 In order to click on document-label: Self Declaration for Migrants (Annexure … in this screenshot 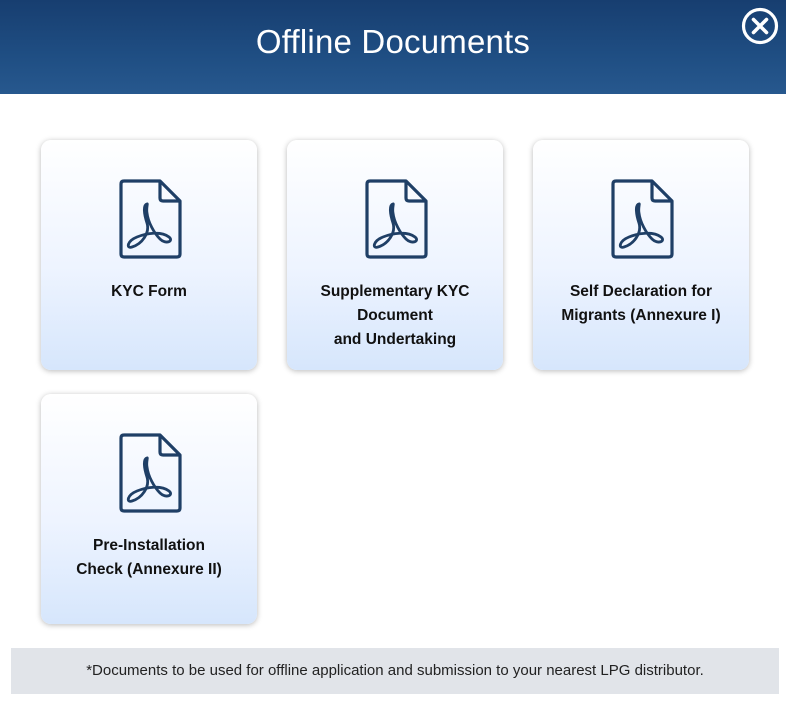, I will do `click(641, 303)`.